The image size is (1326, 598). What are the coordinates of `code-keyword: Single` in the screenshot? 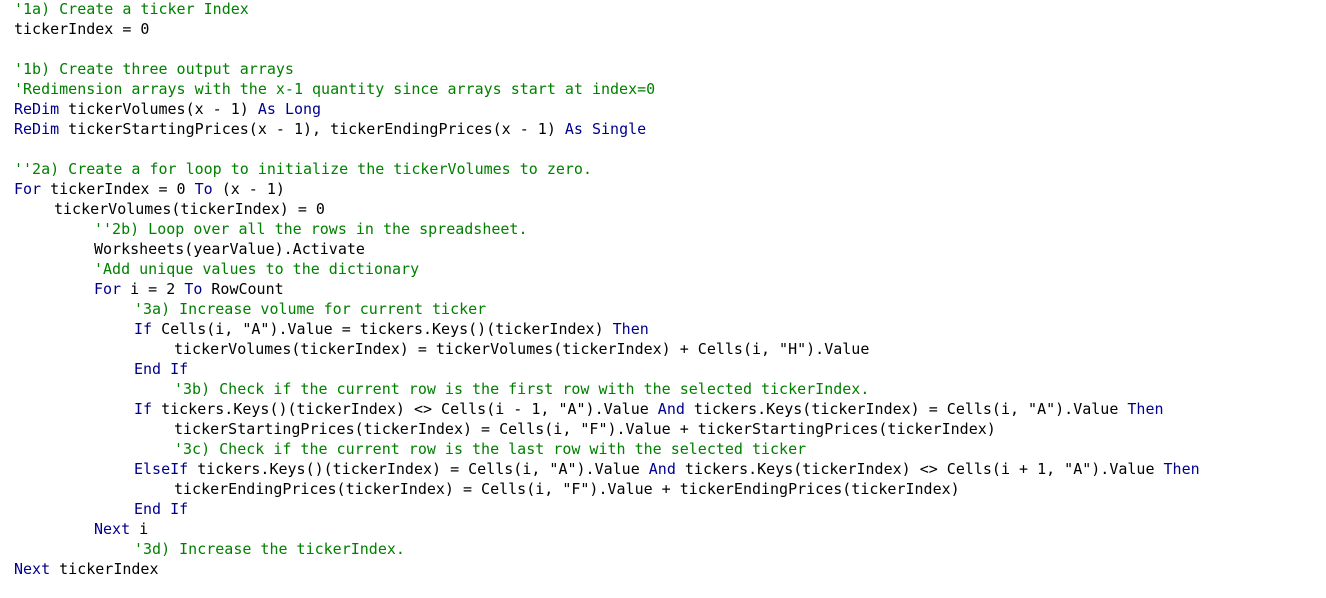 It's located at (619, 129).